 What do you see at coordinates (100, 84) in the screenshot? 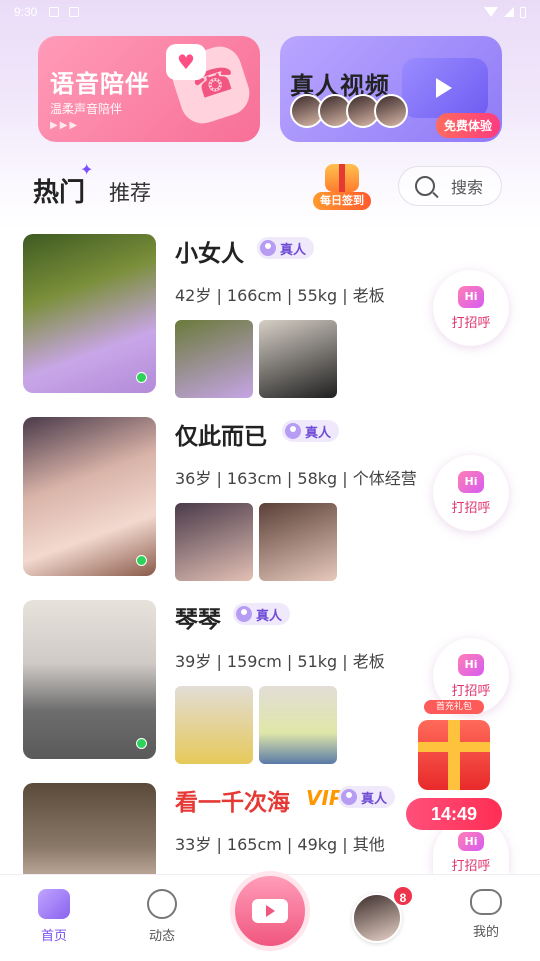
I see `voice-banner-title: 语音陪伴` at bounding box center [100, 84].